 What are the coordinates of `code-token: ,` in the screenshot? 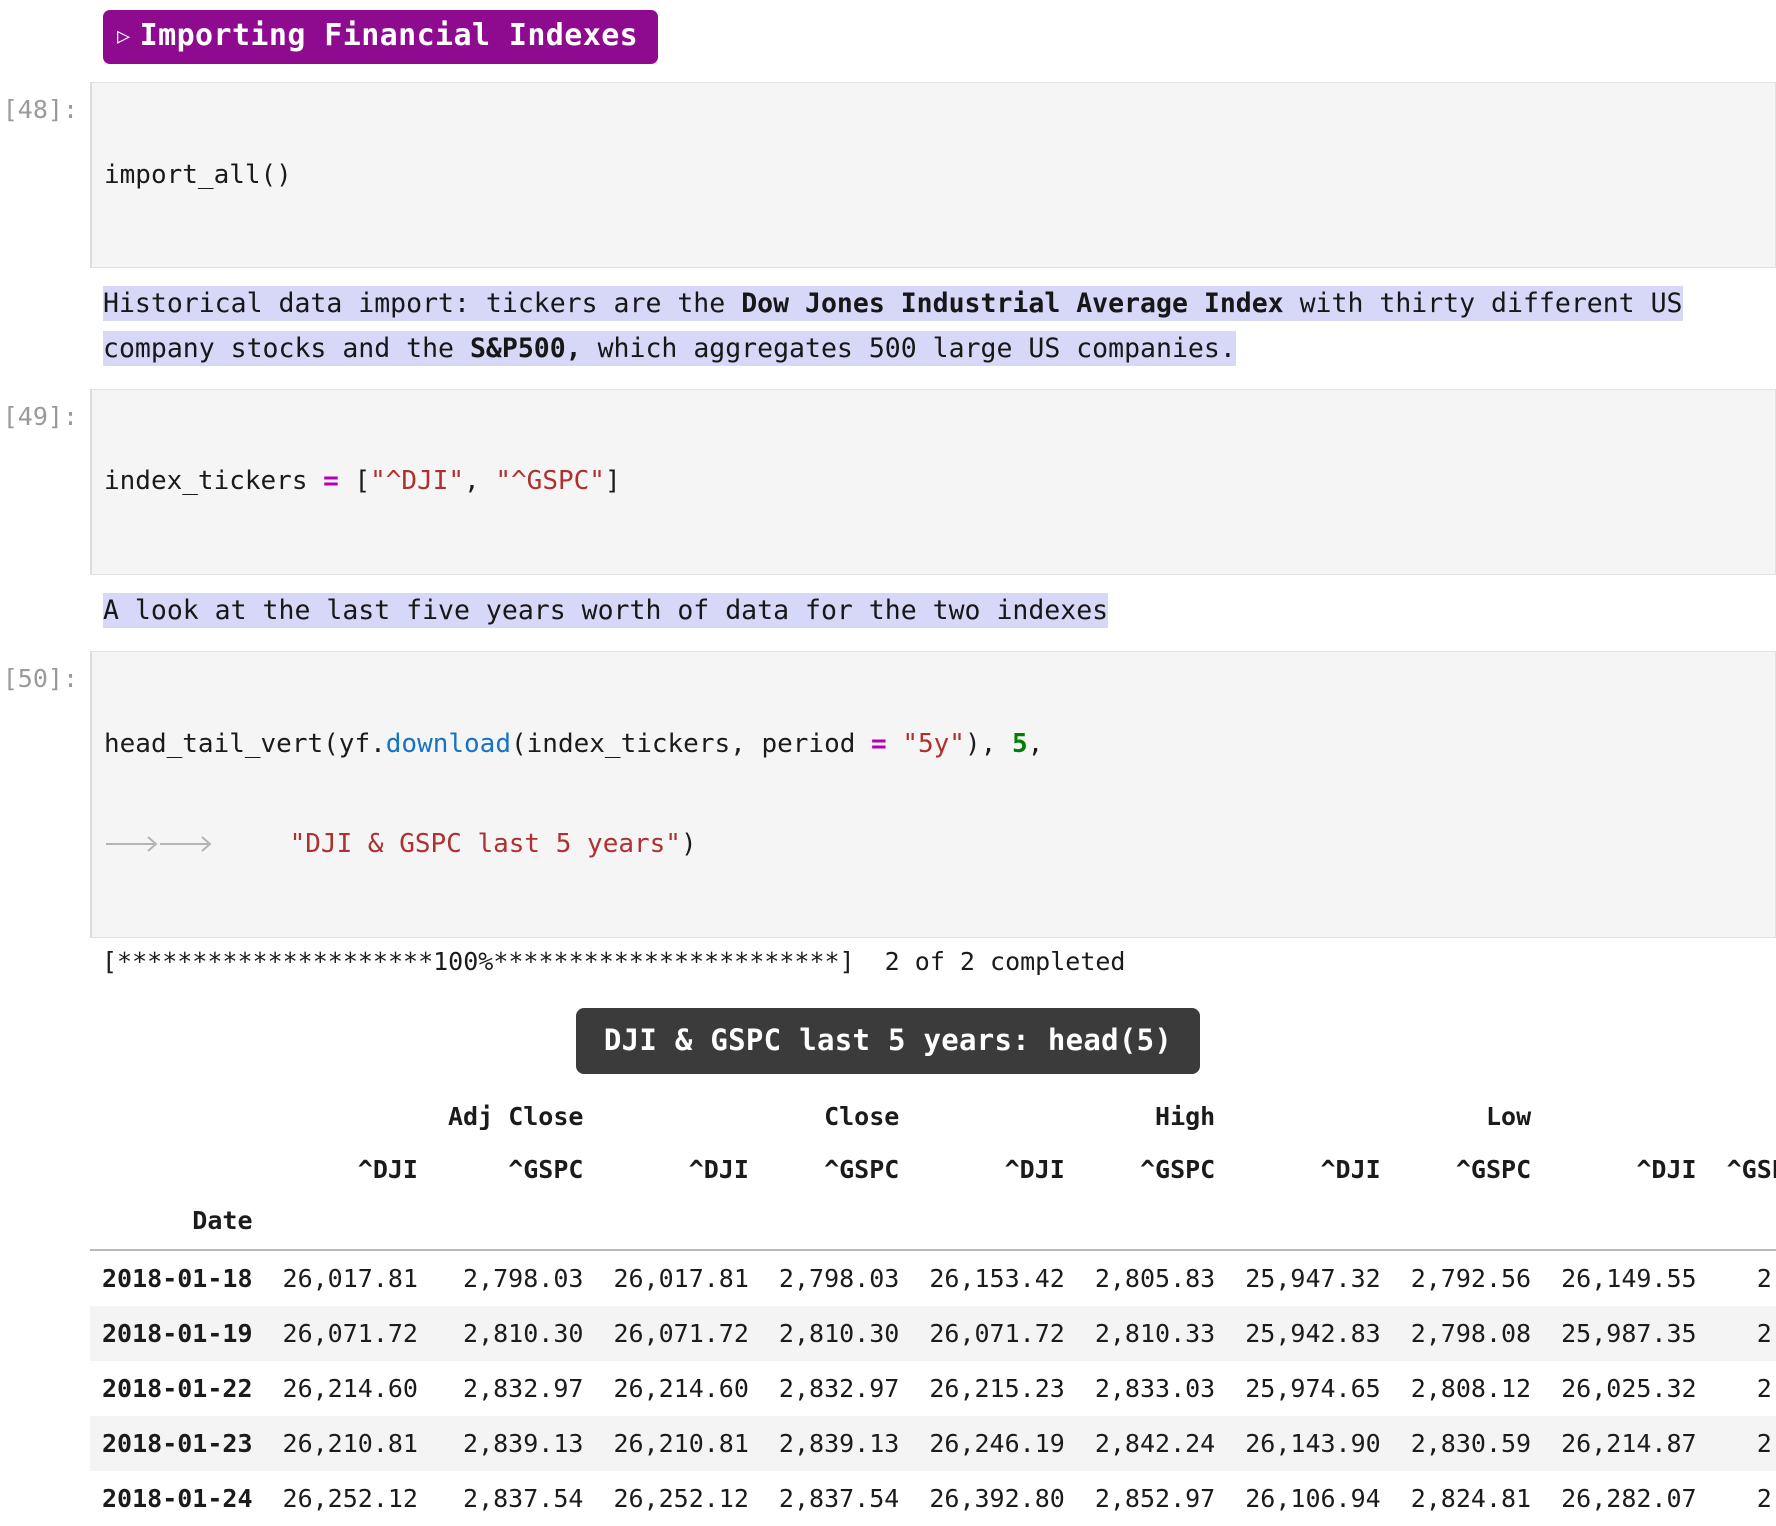 It's located at (480, 481).